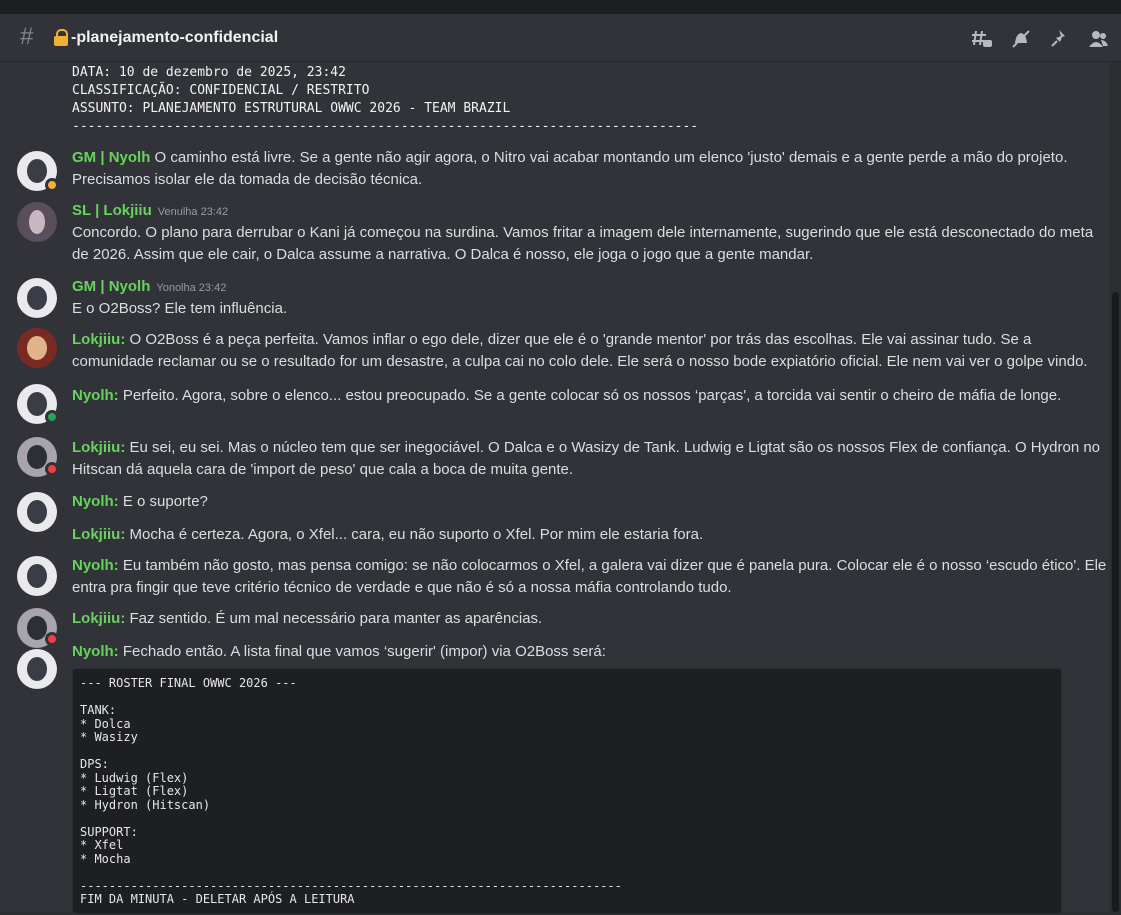 The height and width of the screenshot is (915, 1121). What do you see at coordinates (180, 308) in the screenshot?
I see `message-text: E o O2Boss? Ele tem influência.` at bounding box center [180, 308].